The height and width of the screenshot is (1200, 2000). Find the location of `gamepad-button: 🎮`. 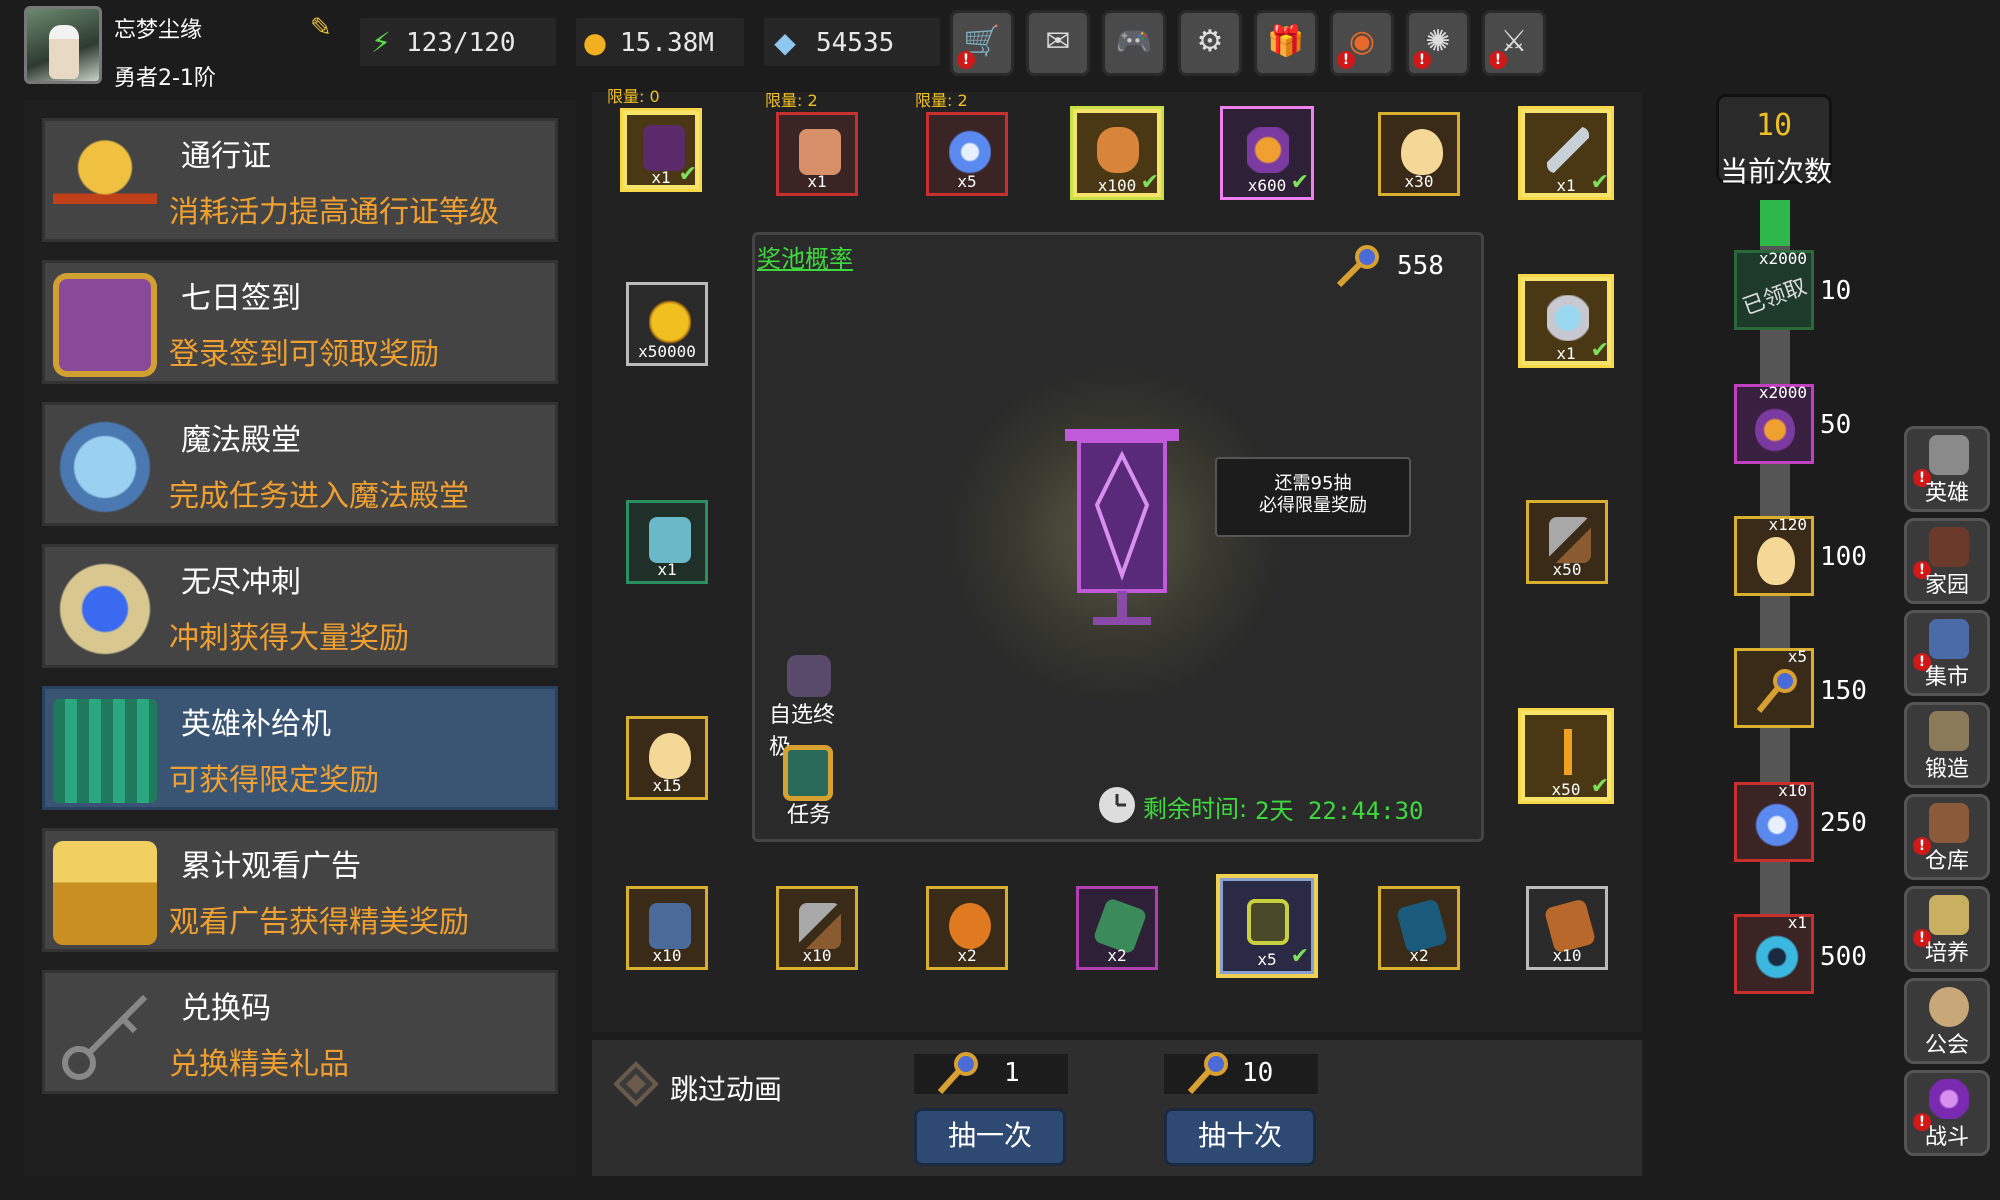

gamepad-button: 🎮 is located at coordinates (1134, 43).